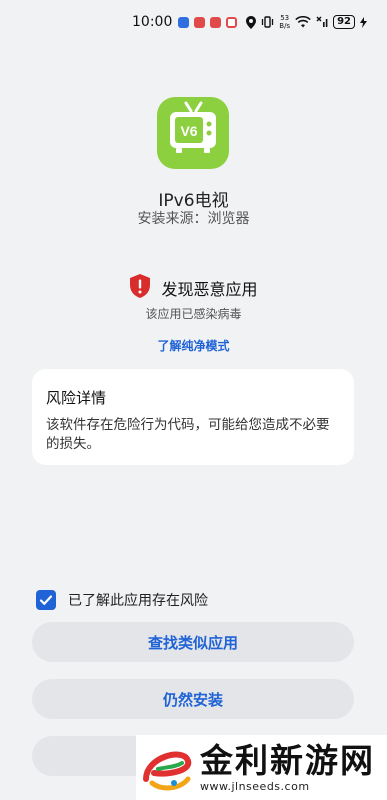 The image size is (387, 800). Describe the element at coordinates (193, 699) in the screenshot. I see `install-anyway-button: 仍然安装` at that location.